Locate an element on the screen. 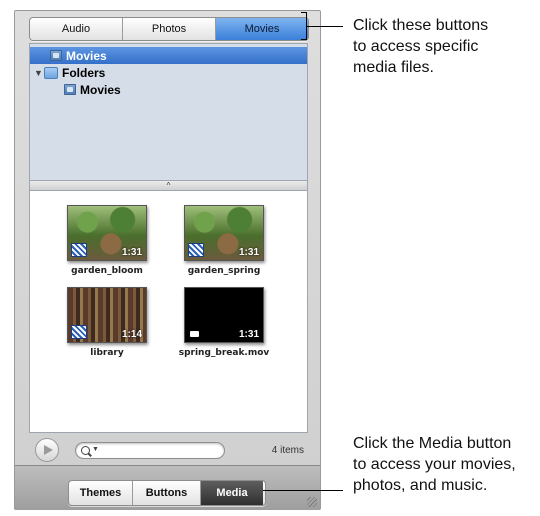 This screenshot has width=540, height=516. media-name: garden_spring is located at coordinates (224, 271).